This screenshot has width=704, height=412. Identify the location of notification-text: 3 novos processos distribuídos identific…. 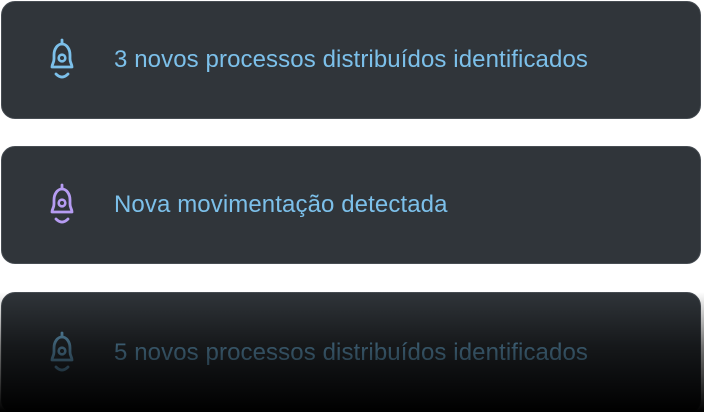
(351, 59).